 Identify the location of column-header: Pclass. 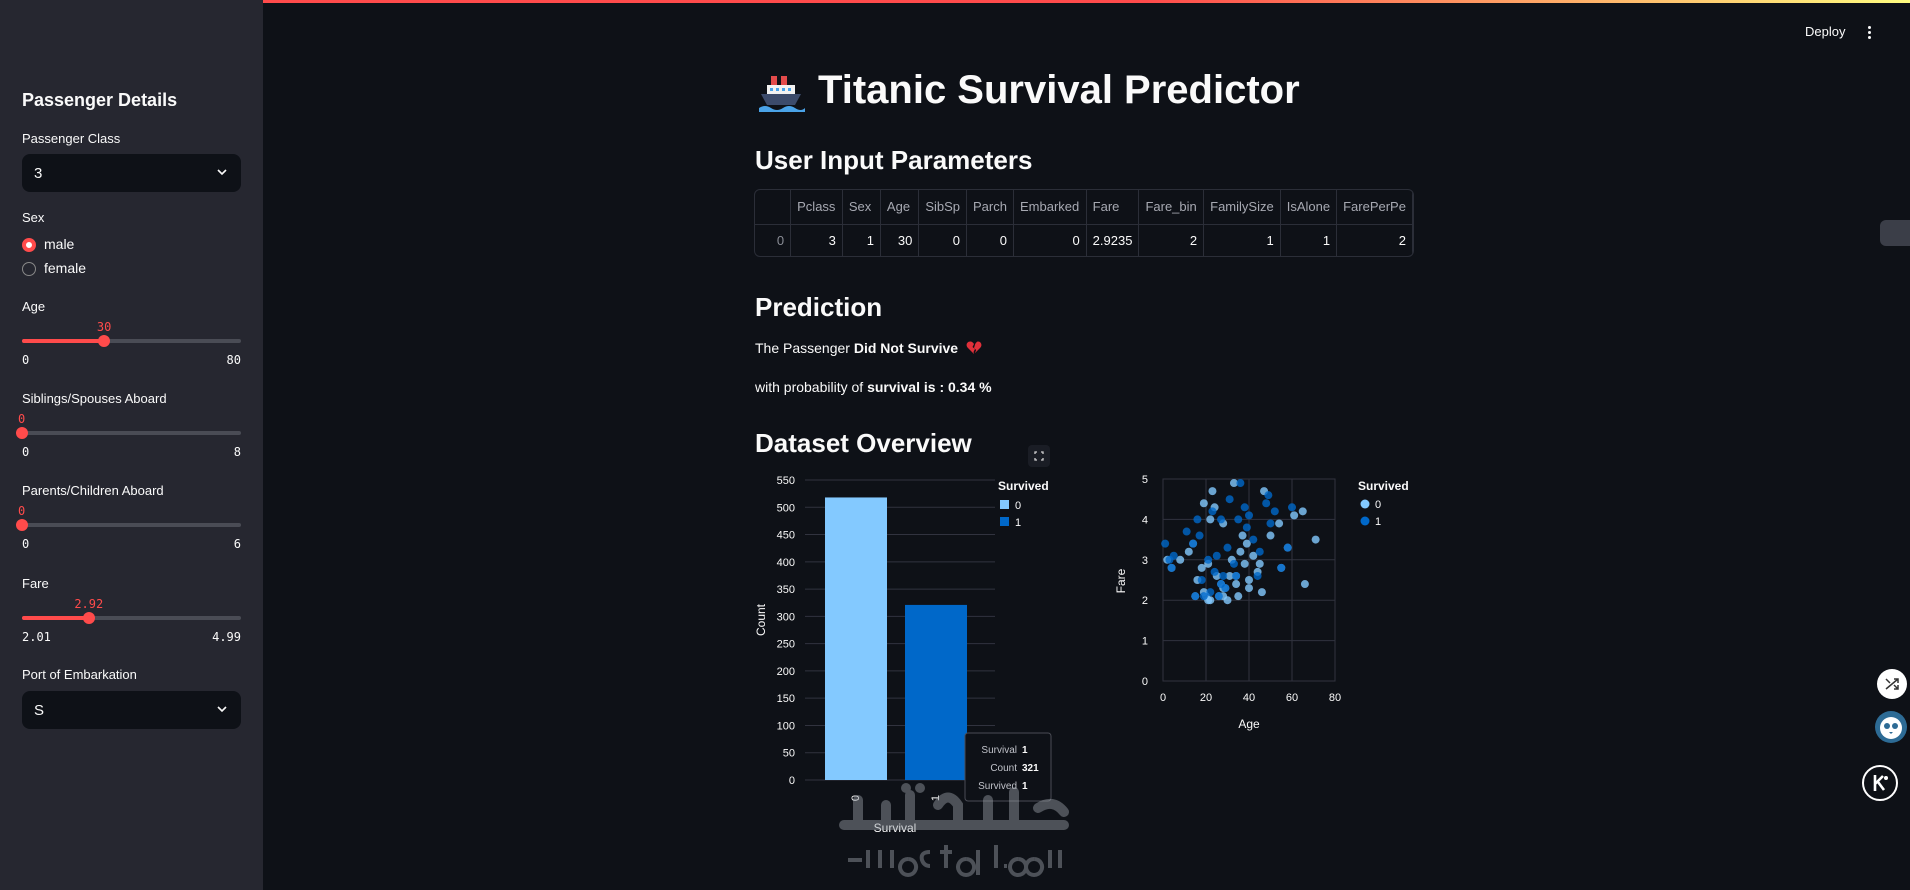
(816, 207).